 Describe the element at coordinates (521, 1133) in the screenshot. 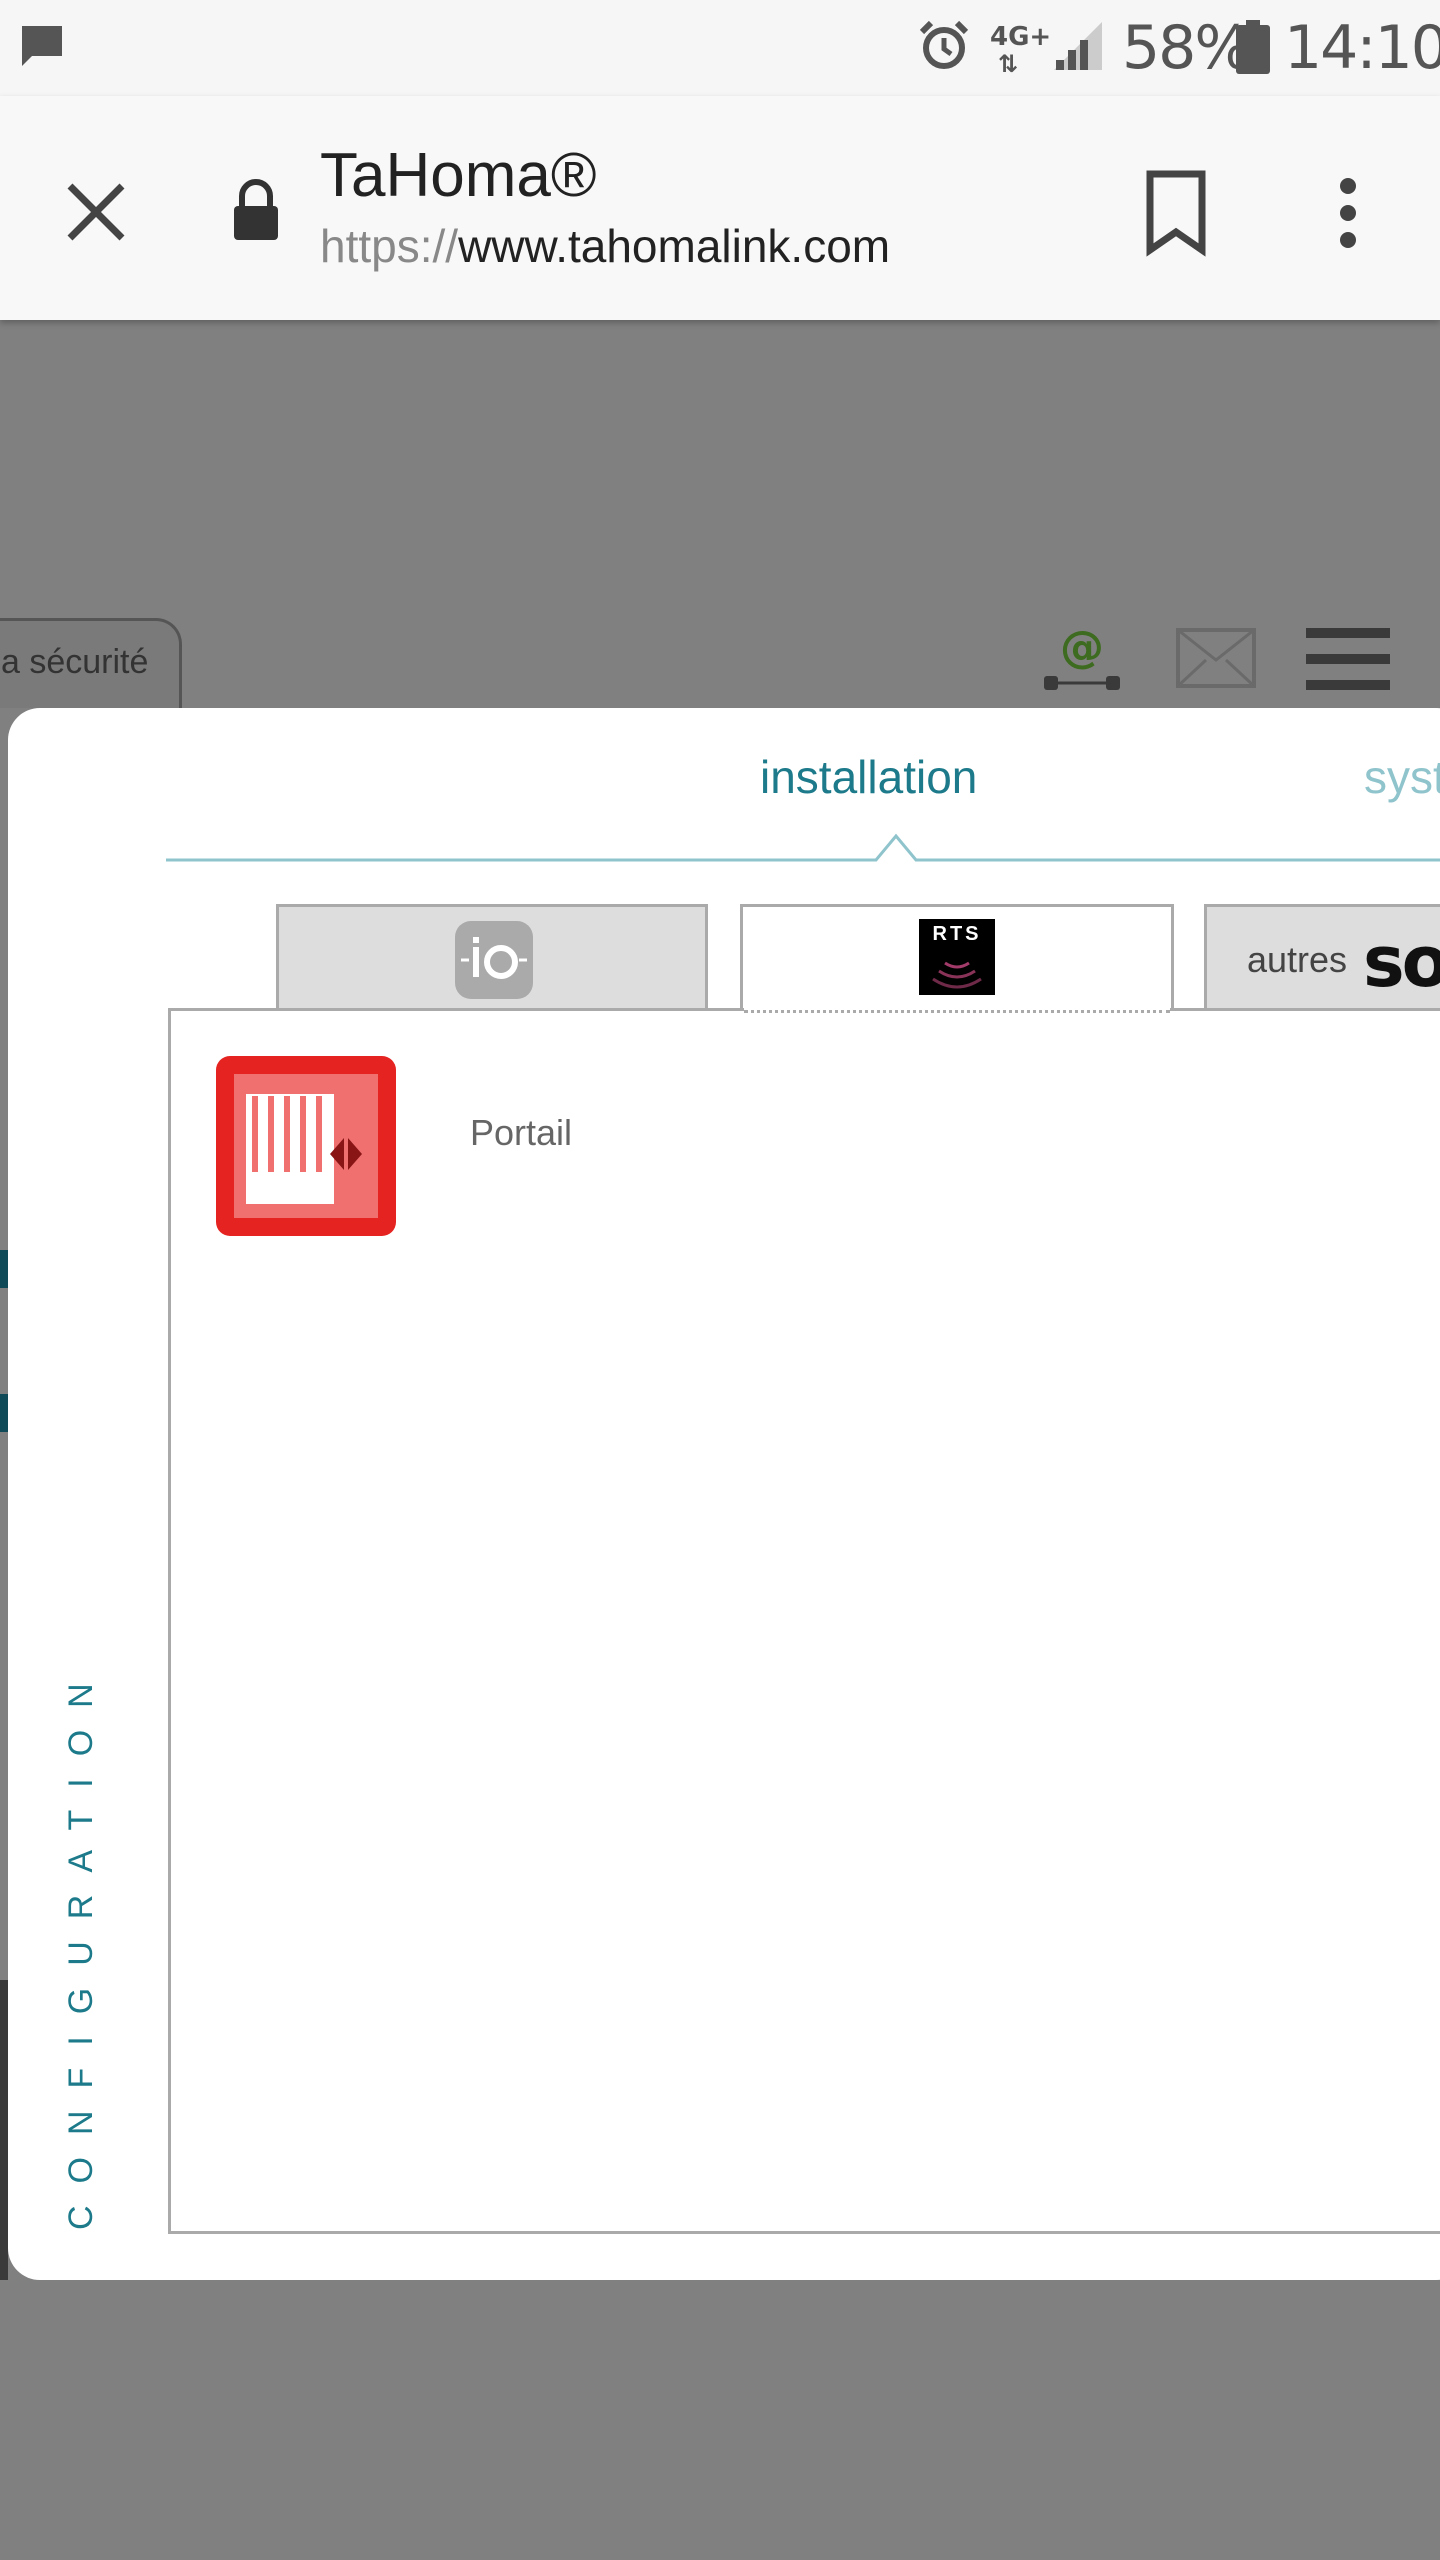

I see `device-label: Portail` at that location.